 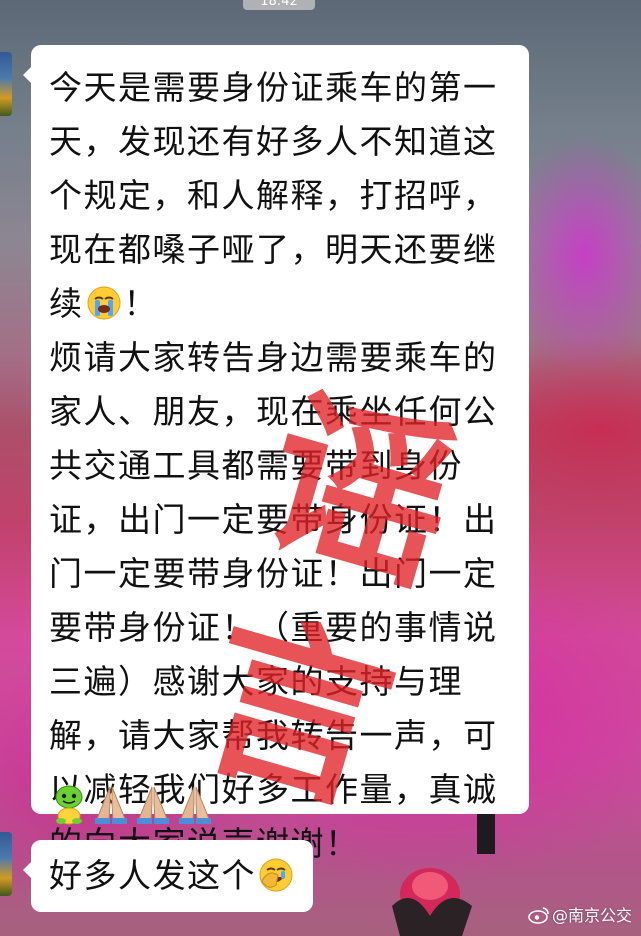 I want to click on message-text: 好多人发这个, so click(x=176, y=876).